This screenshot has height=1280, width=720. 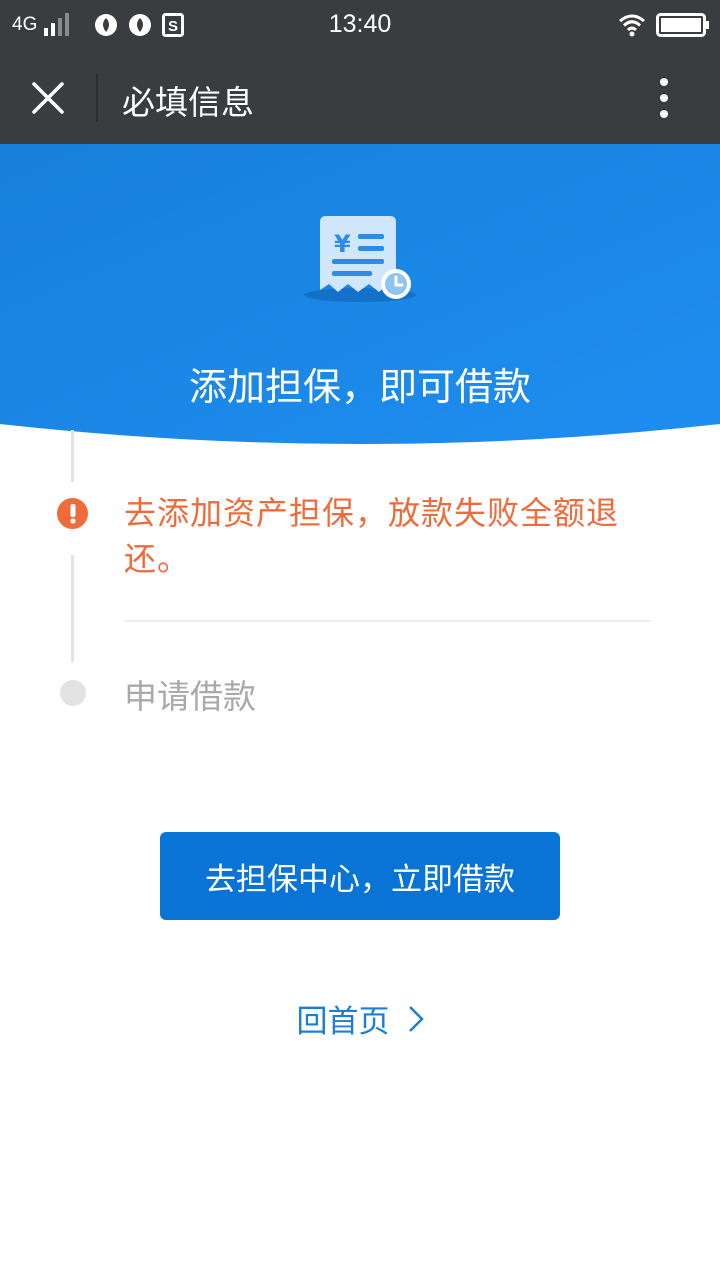 I want to click on exclamation-icon, so click(x=72, y=513).